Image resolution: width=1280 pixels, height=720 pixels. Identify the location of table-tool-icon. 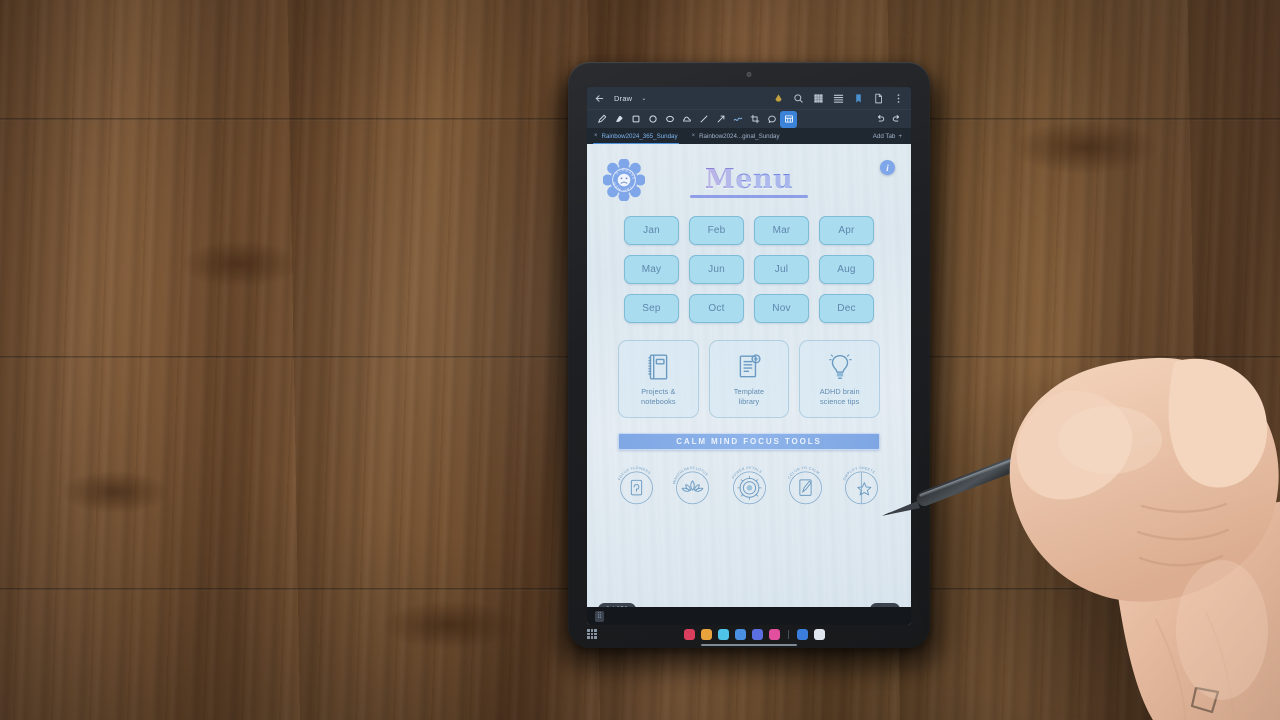
(788, 119).